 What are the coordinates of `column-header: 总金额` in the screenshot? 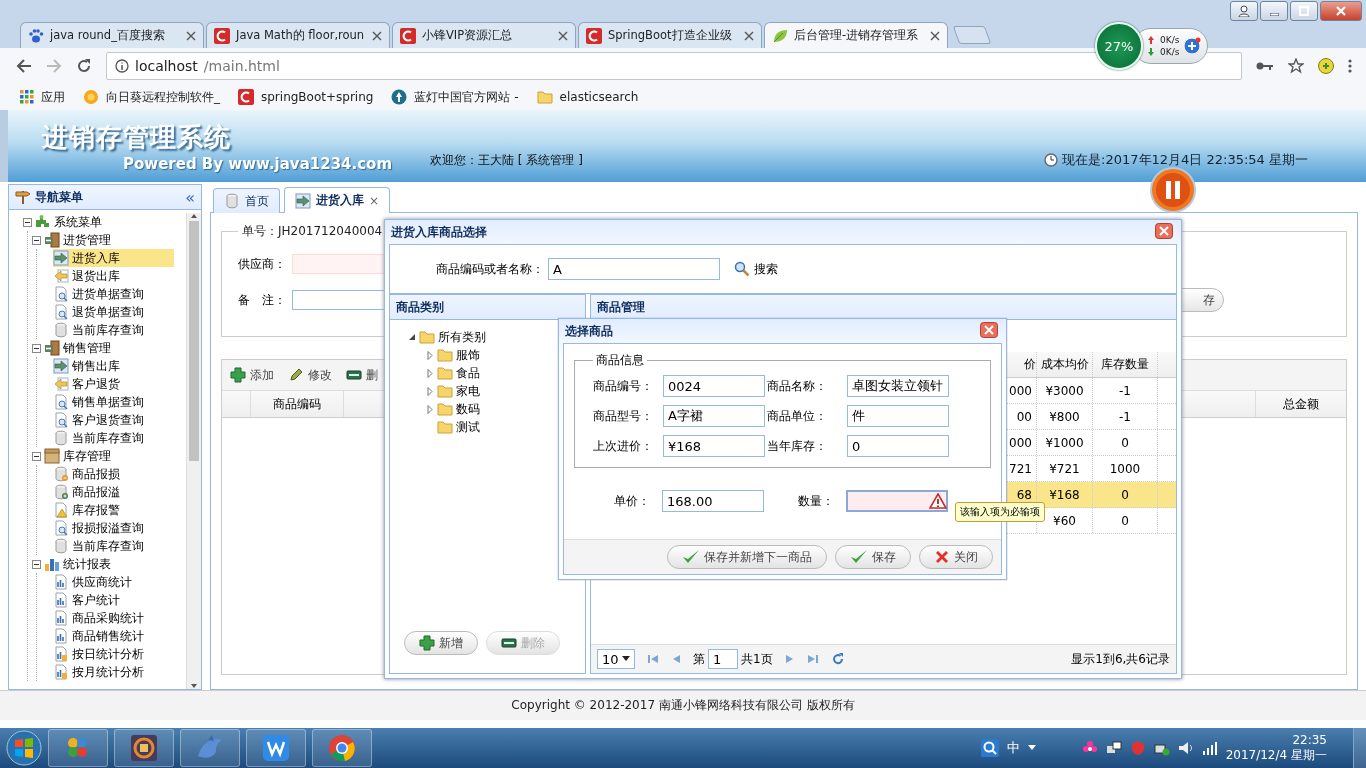 It's located at (1301, 404).